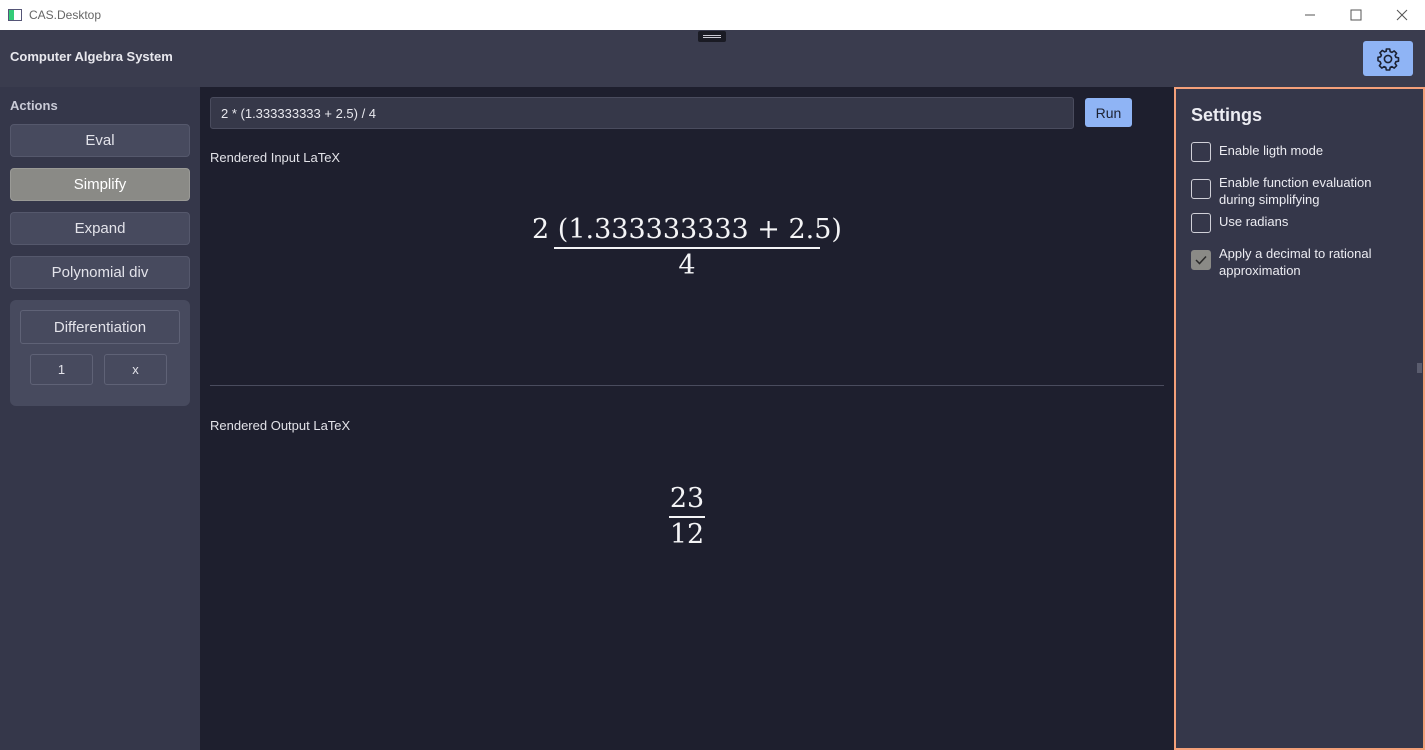  I want to click on light-mode-checkbox, so click(1201, 152).